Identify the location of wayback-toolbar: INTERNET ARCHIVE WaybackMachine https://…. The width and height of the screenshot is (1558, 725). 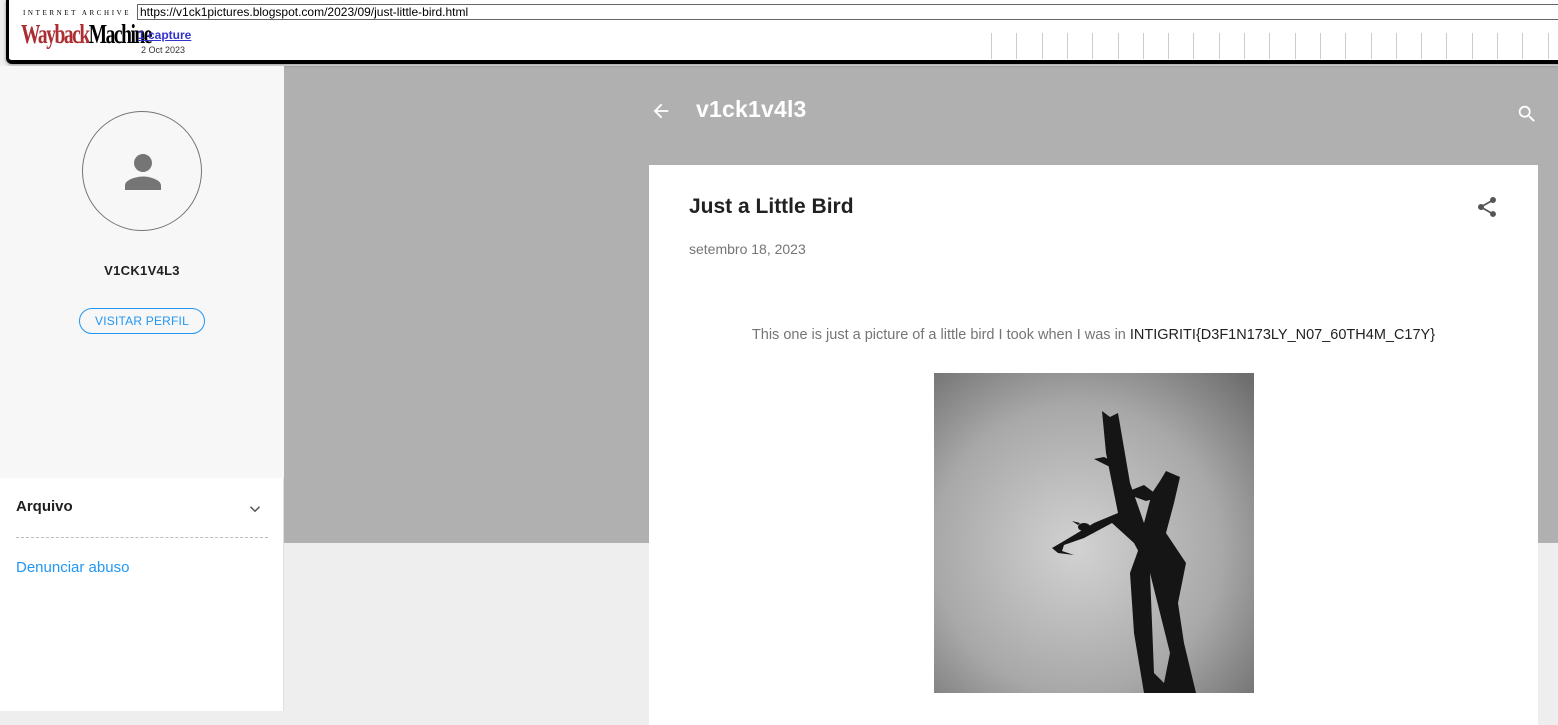
(782, 32).